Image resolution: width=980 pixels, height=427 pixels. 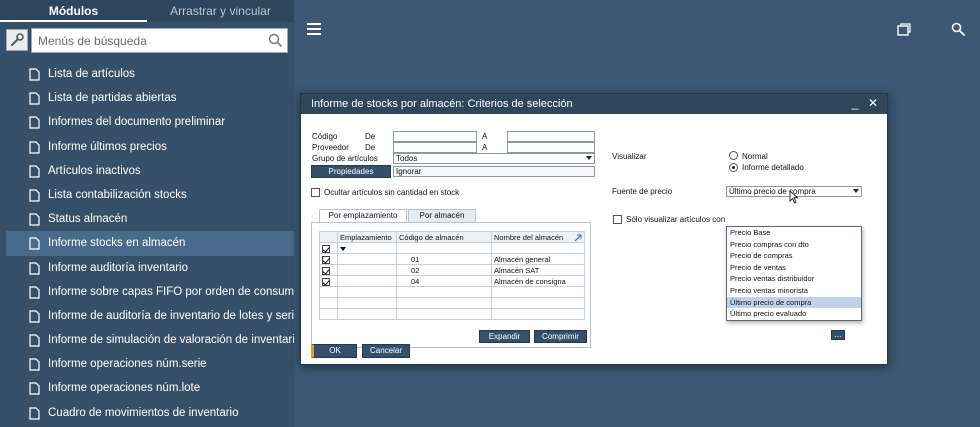 I want to click on codigo-de-label: De, so click(x=370, y=136).